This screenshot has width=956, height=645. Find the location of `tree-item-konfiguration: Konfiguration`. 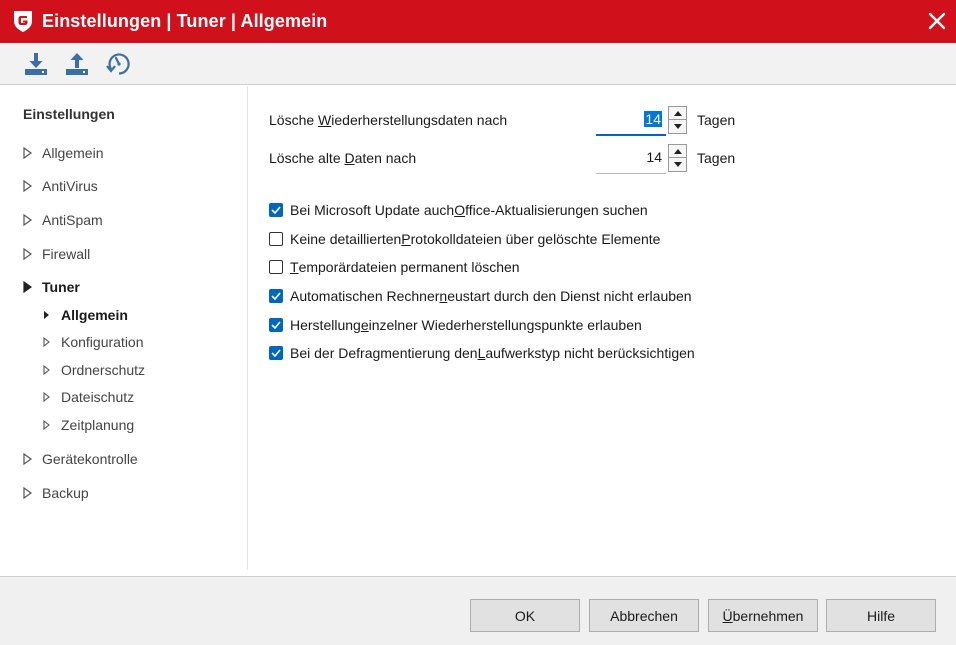

tree-item-konfiguration: Konfiguration is located at coordinates (93, 342).